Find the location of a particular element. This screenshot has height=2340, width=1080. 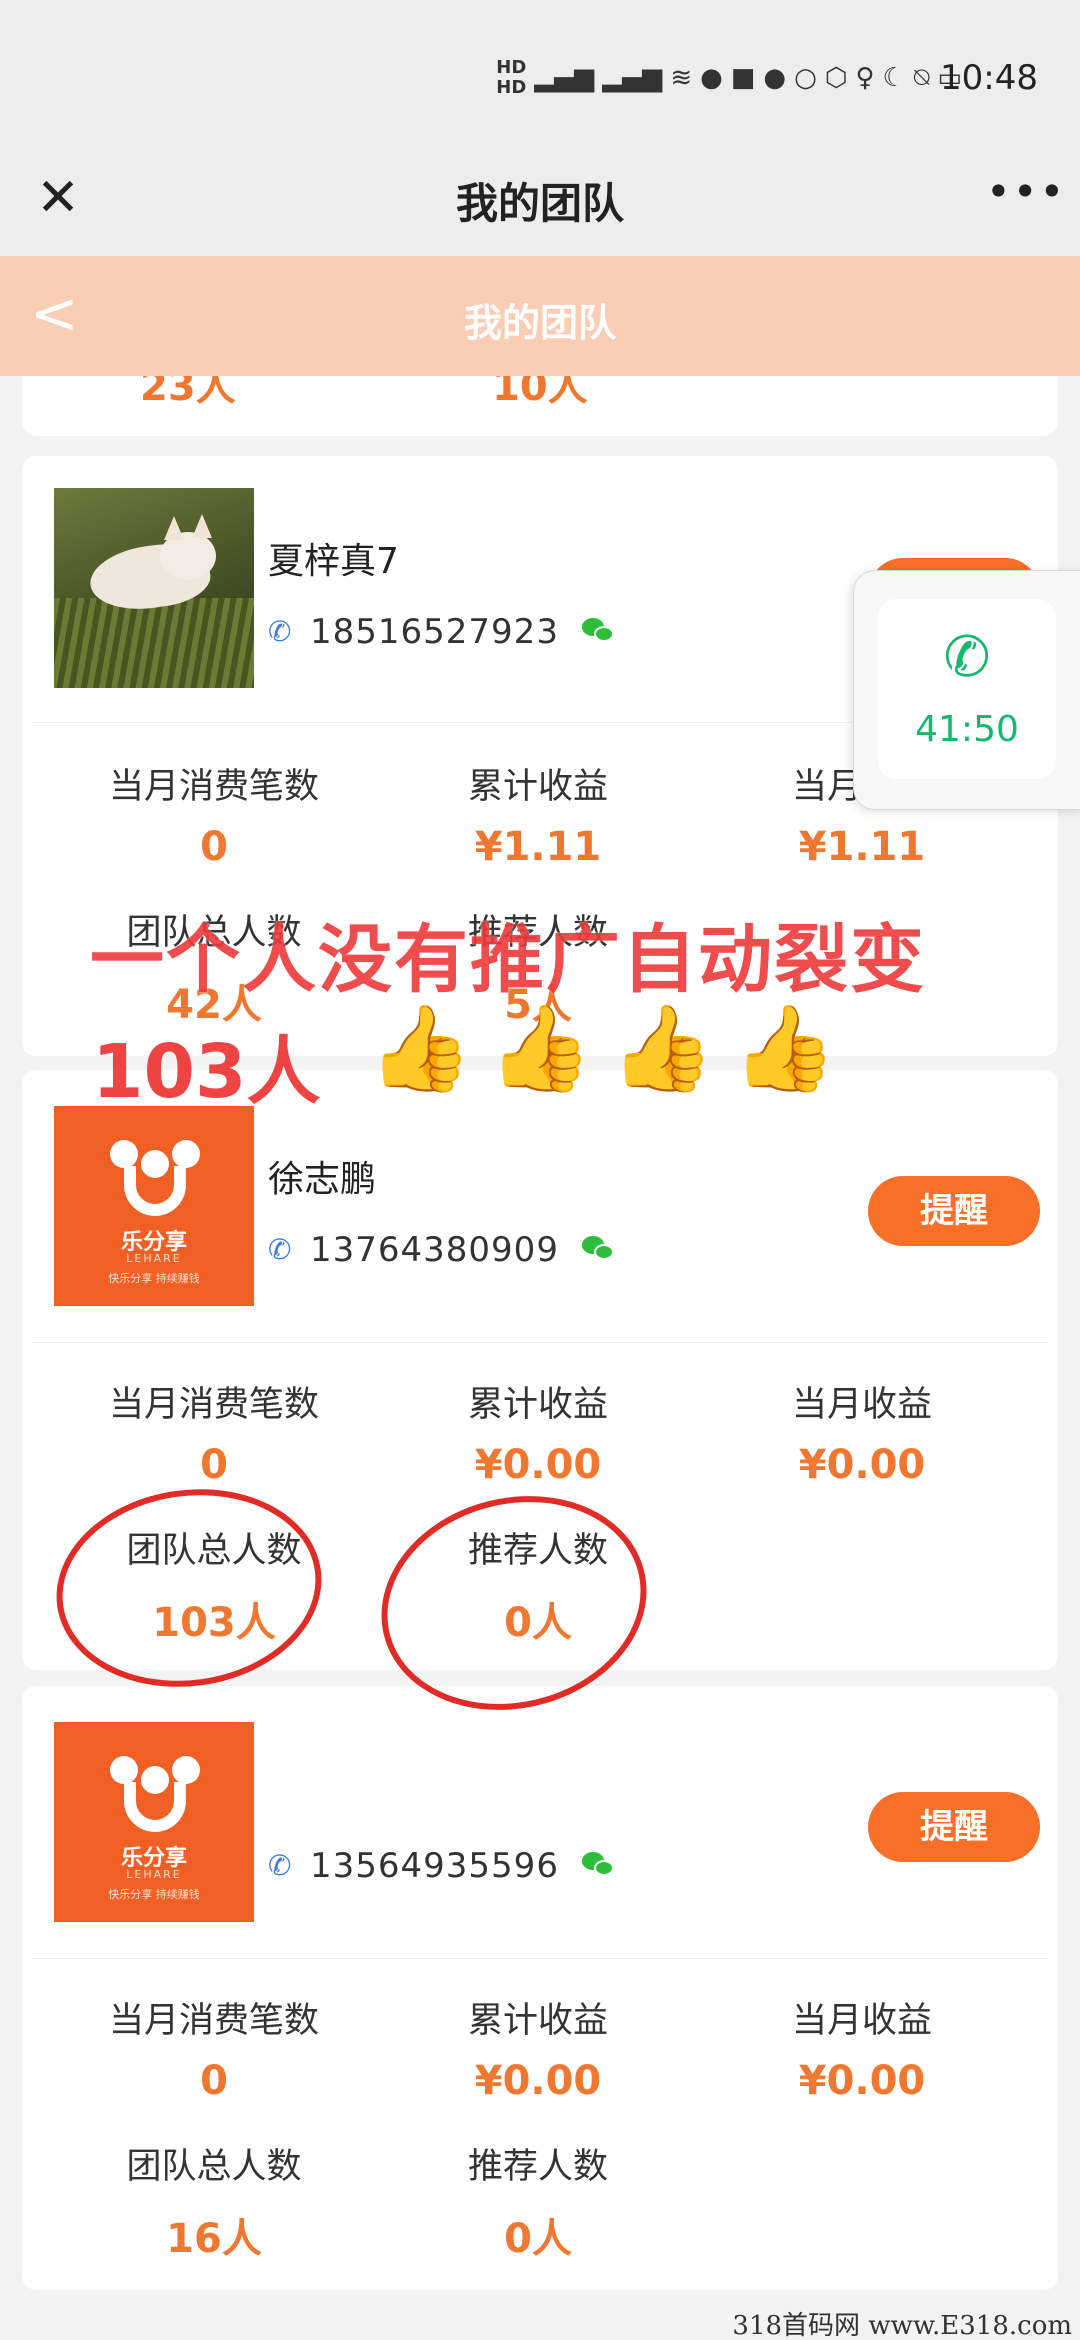

hd-icon: HD HD is located at coordinates (511, 77).